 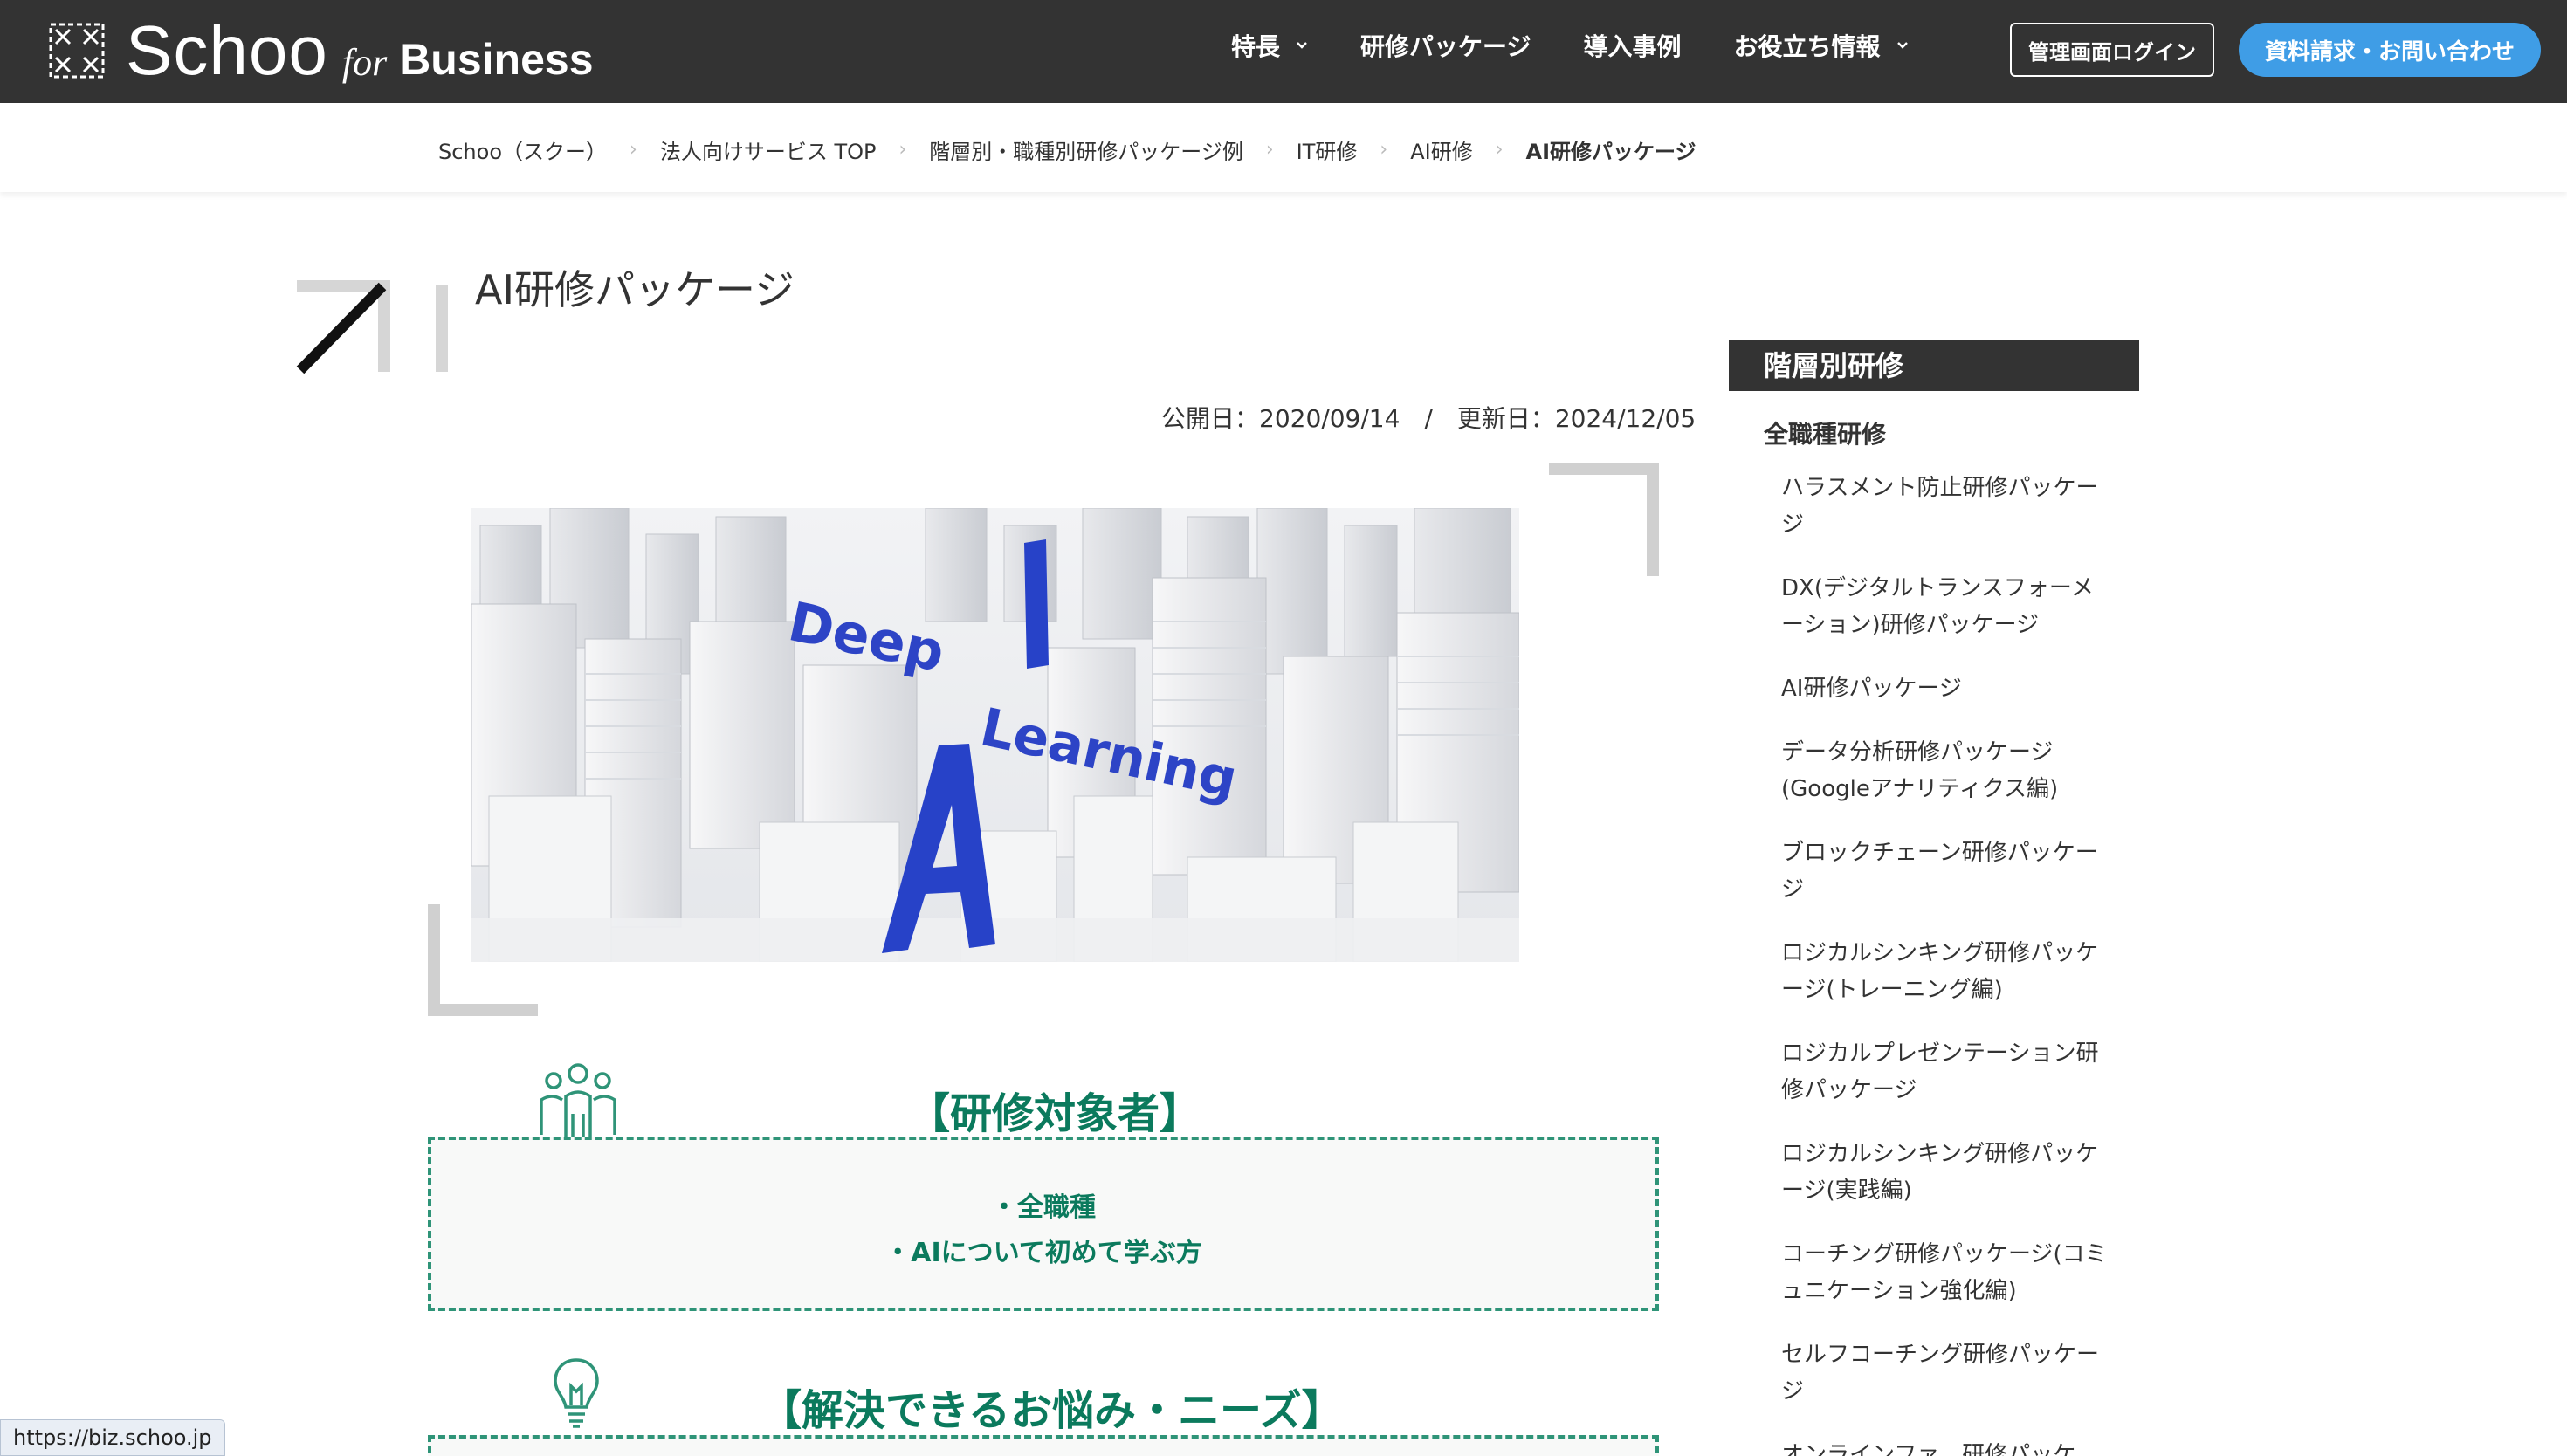 I want to click on sidebar-item-logical-thinking-training: ロジカルシンキング研修パッケージ(トレーニング編), so click(x=1947, y=971).